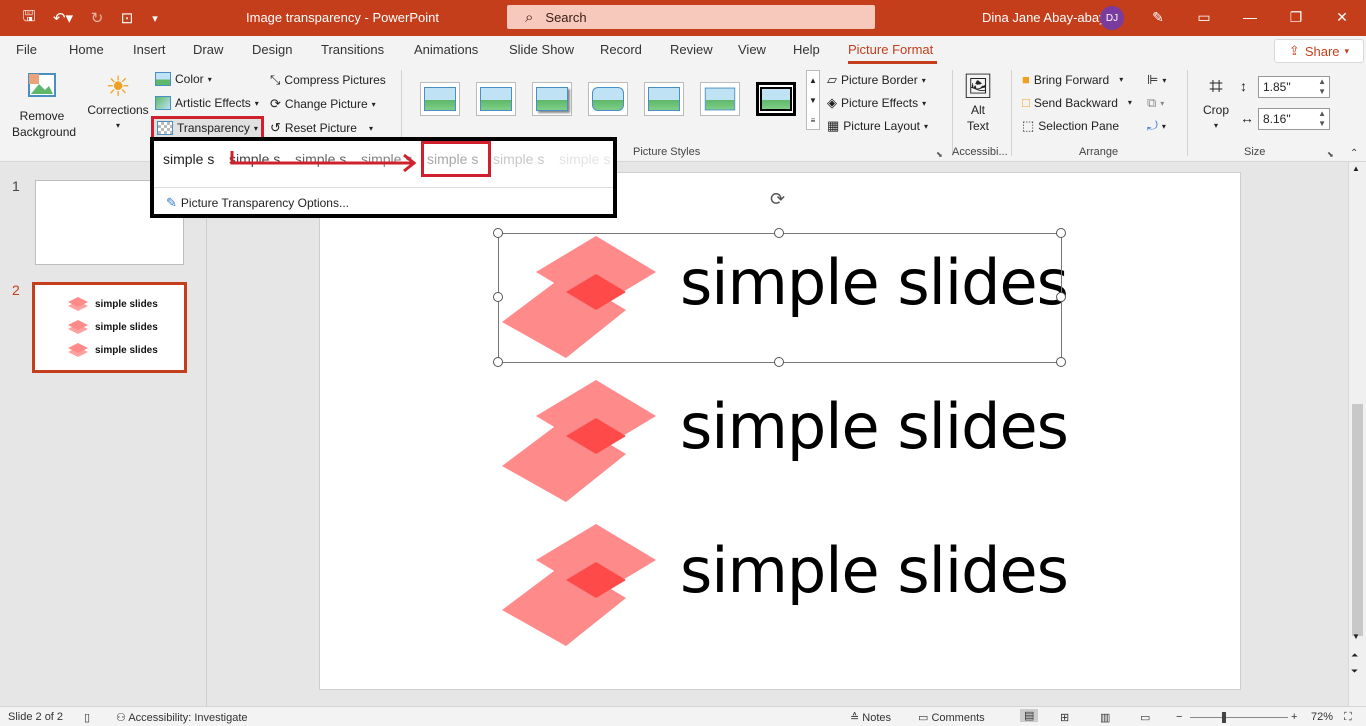  I want to click on tab-transitions: Transitions, so click(352, 49).